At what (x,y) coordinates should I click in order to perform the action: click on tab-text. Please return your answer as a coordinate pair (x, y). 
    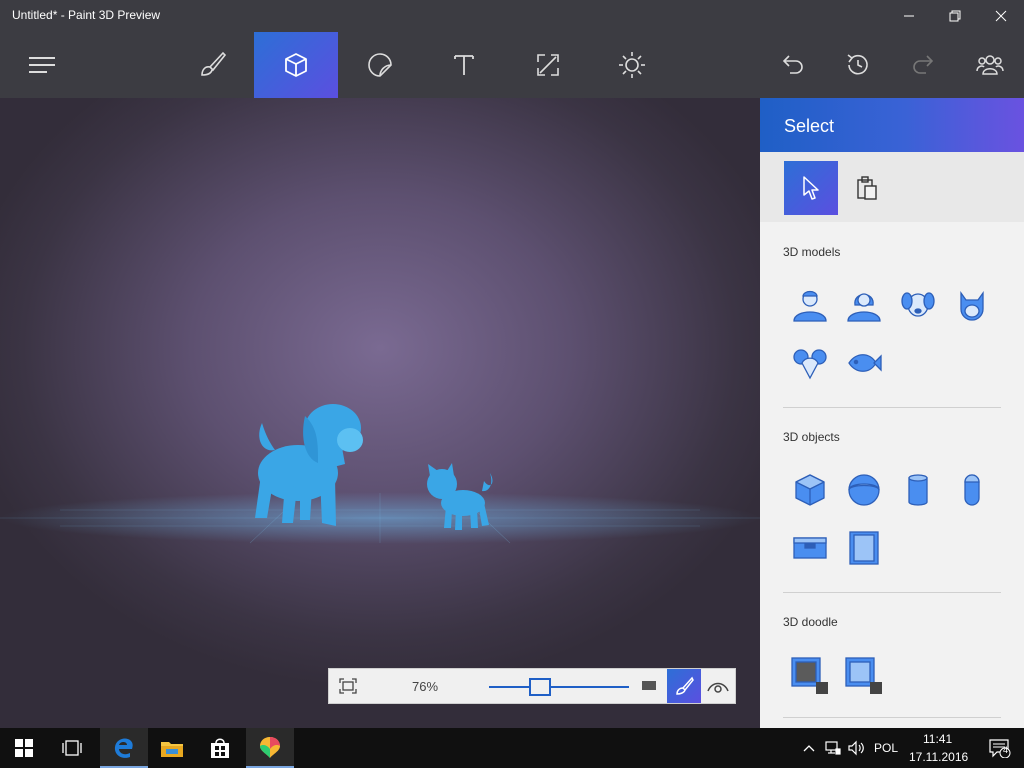
    Looking at the image, I should click on (464, 65).